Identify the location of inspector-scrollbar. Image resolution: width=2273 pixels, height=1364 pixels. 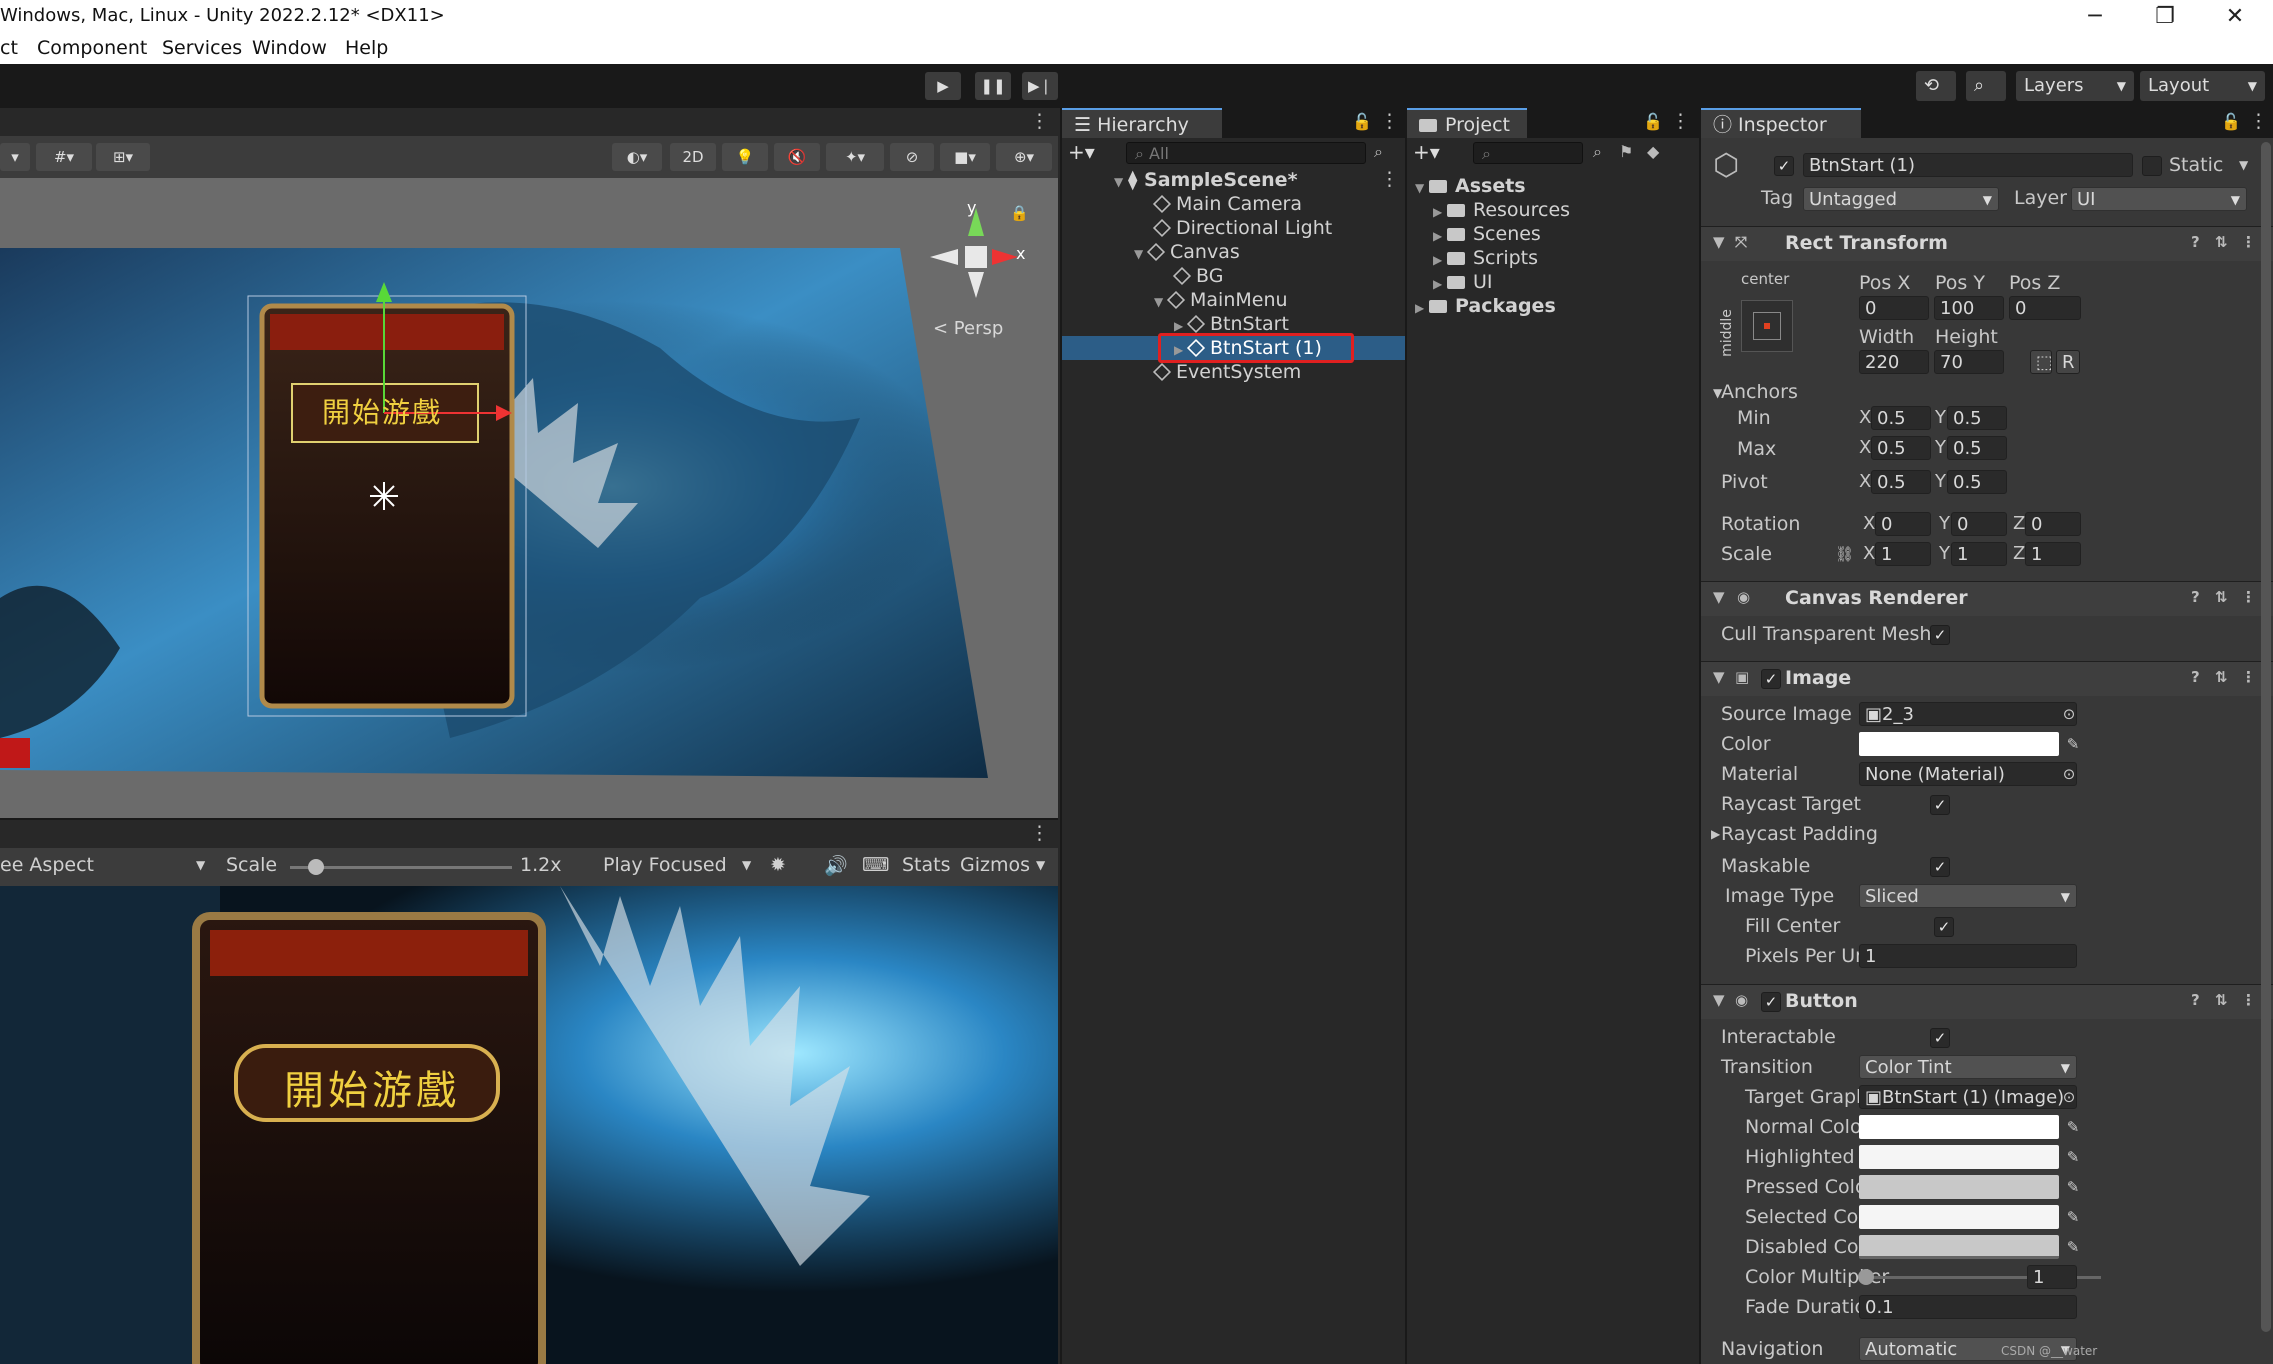
(2266, 737).